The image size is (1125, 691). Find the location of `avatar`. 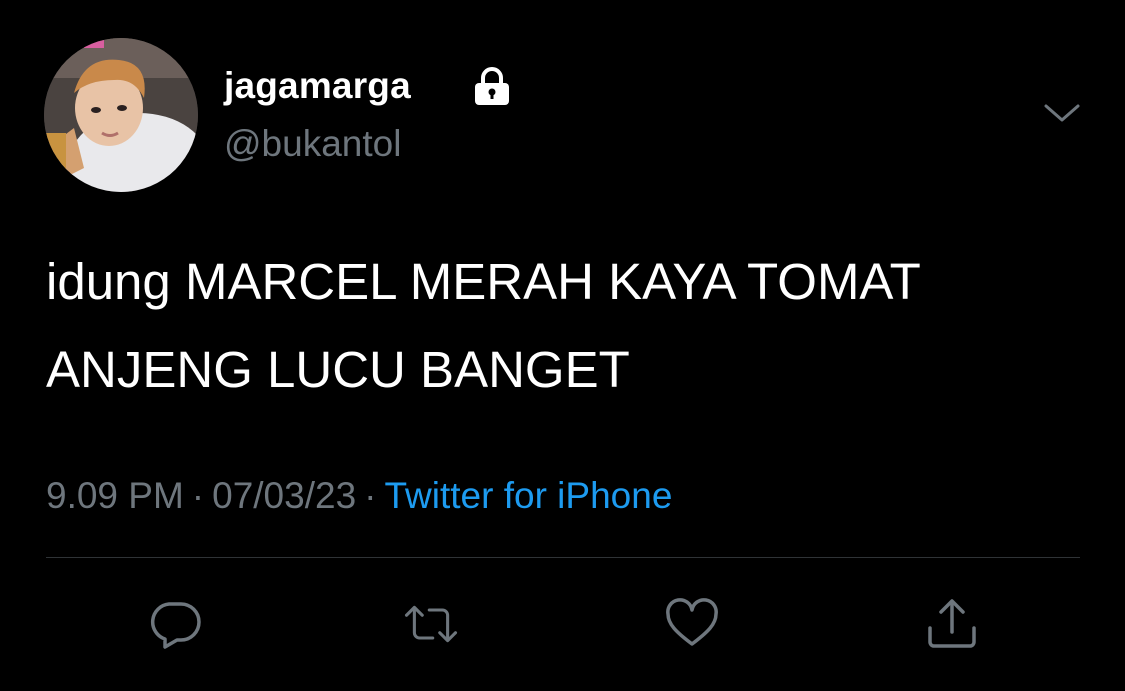

avatar is located at coordinates (121, 115).